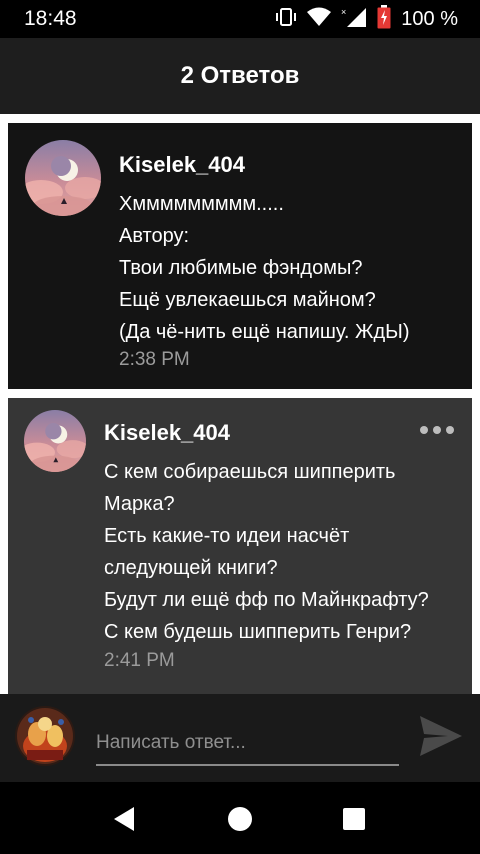 The height and width of the screenshot is (854, 480). I want to click on battery-icon, so click(384, 19).